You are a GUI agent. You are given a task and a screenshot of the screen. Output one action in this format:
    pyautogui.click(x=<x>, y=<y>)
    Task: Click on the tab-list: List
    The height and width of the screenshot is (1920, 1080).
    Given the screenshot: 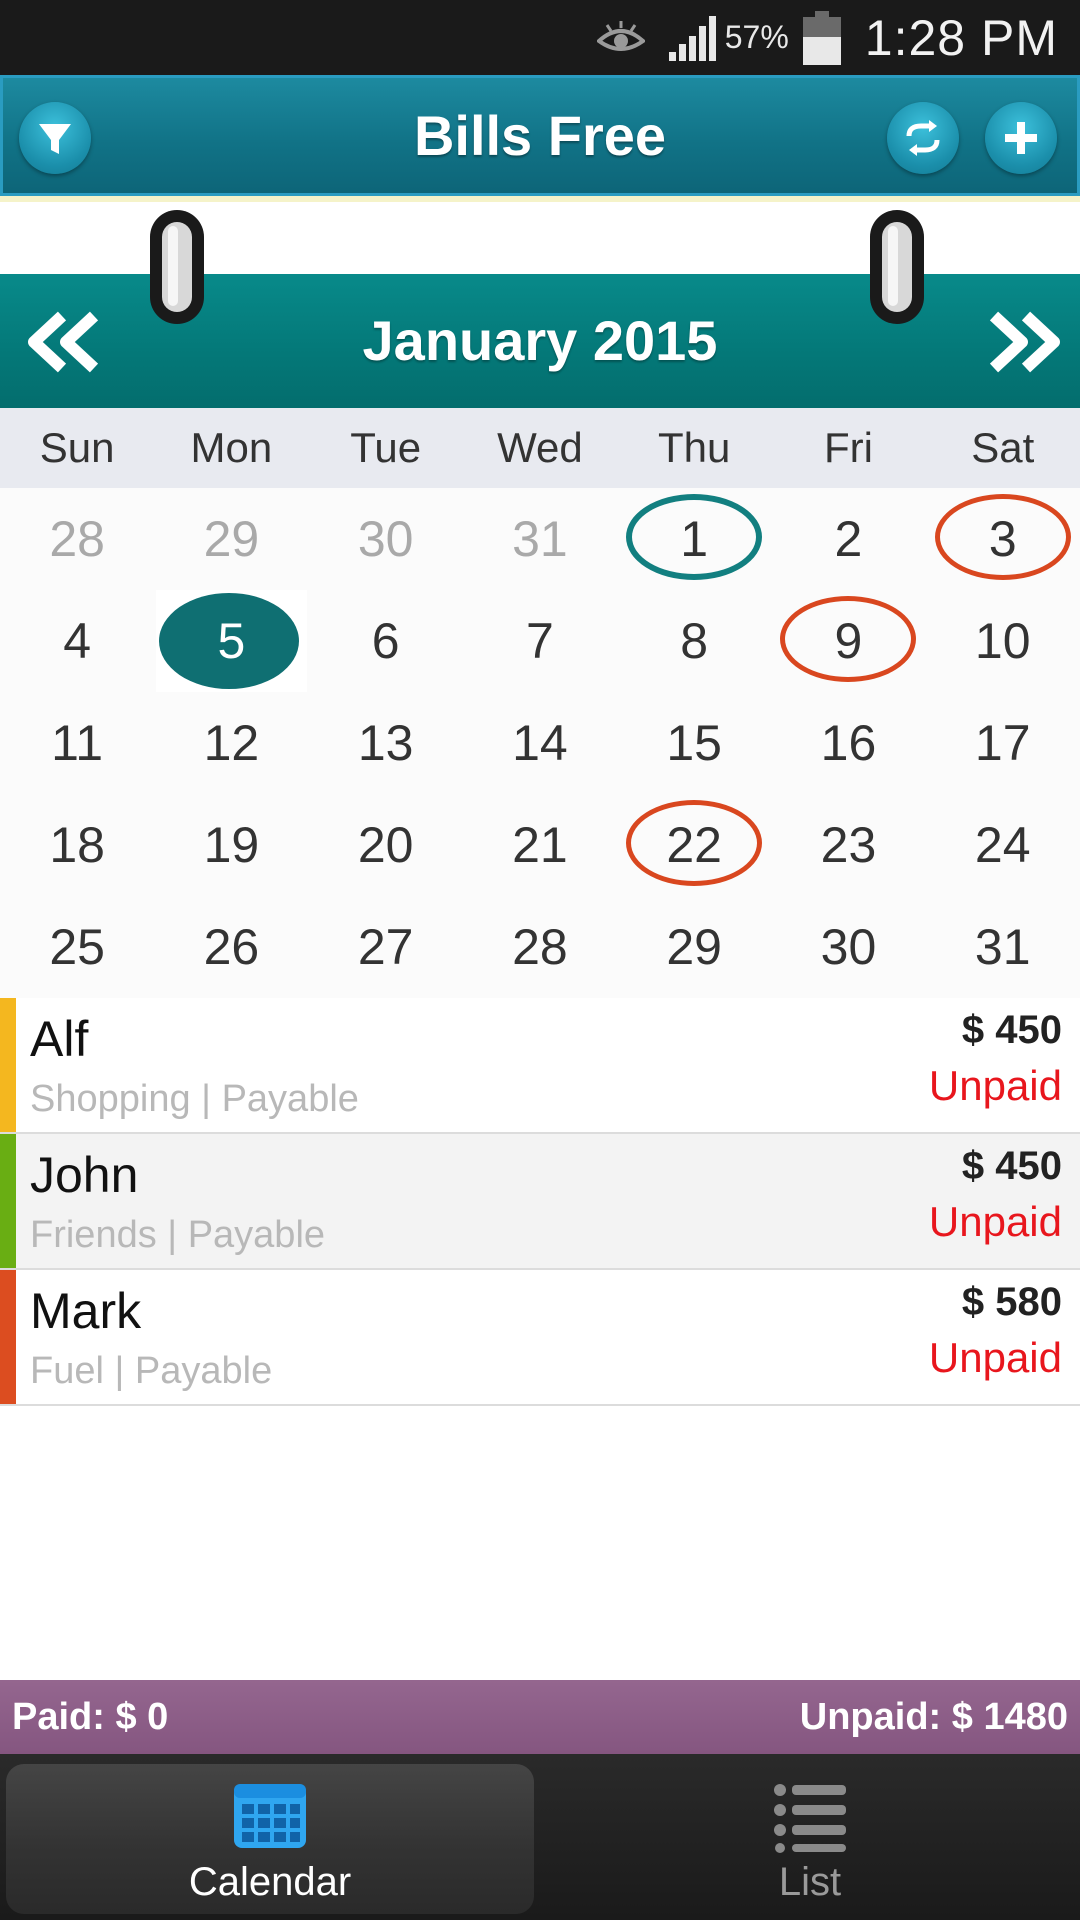 What is the action you would take?
    pyautogui.click(x=810, y=1839)
    